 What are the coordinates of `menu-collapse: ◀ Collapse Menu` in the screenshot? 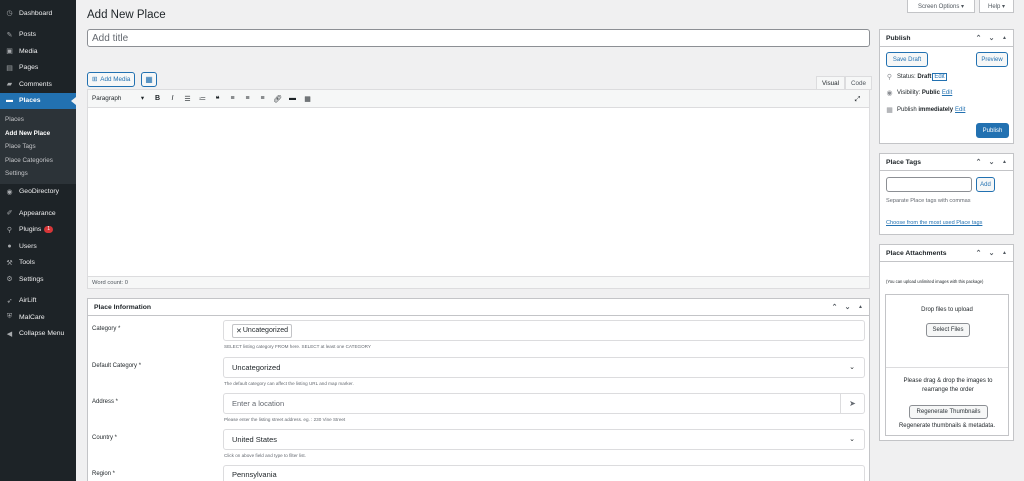 It's located at (38, 334).